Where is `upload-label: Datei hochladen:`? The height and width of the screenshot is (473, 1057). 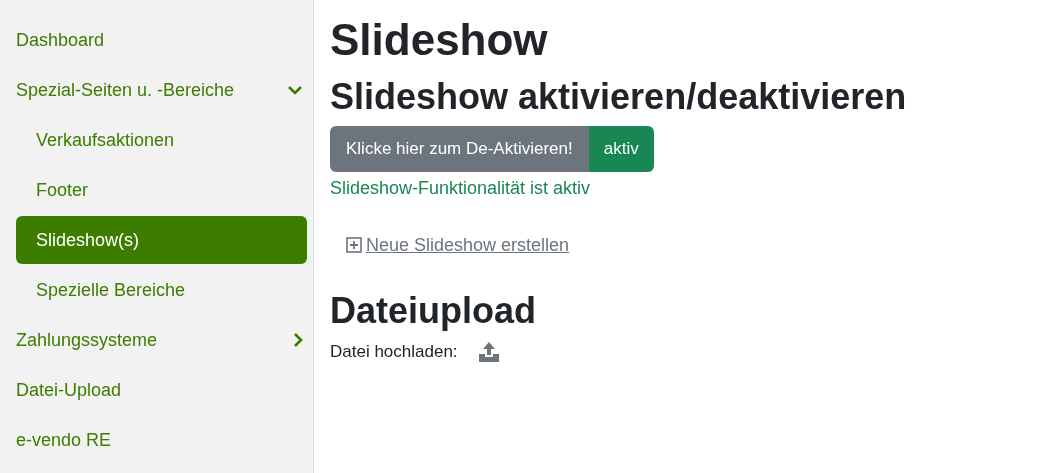 upload-label: Datei hochladen: is located at coordinates (394, 351).